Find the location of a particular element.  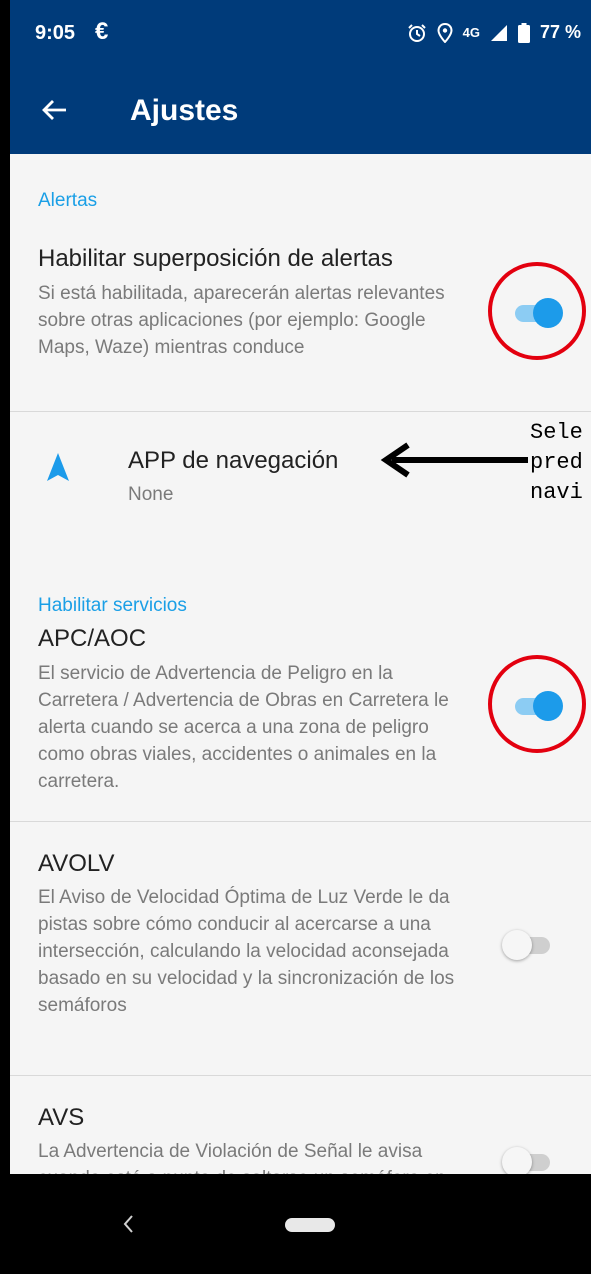

status-bar: 9:05 € 4G 77 % is located at coordinates (300, 33).